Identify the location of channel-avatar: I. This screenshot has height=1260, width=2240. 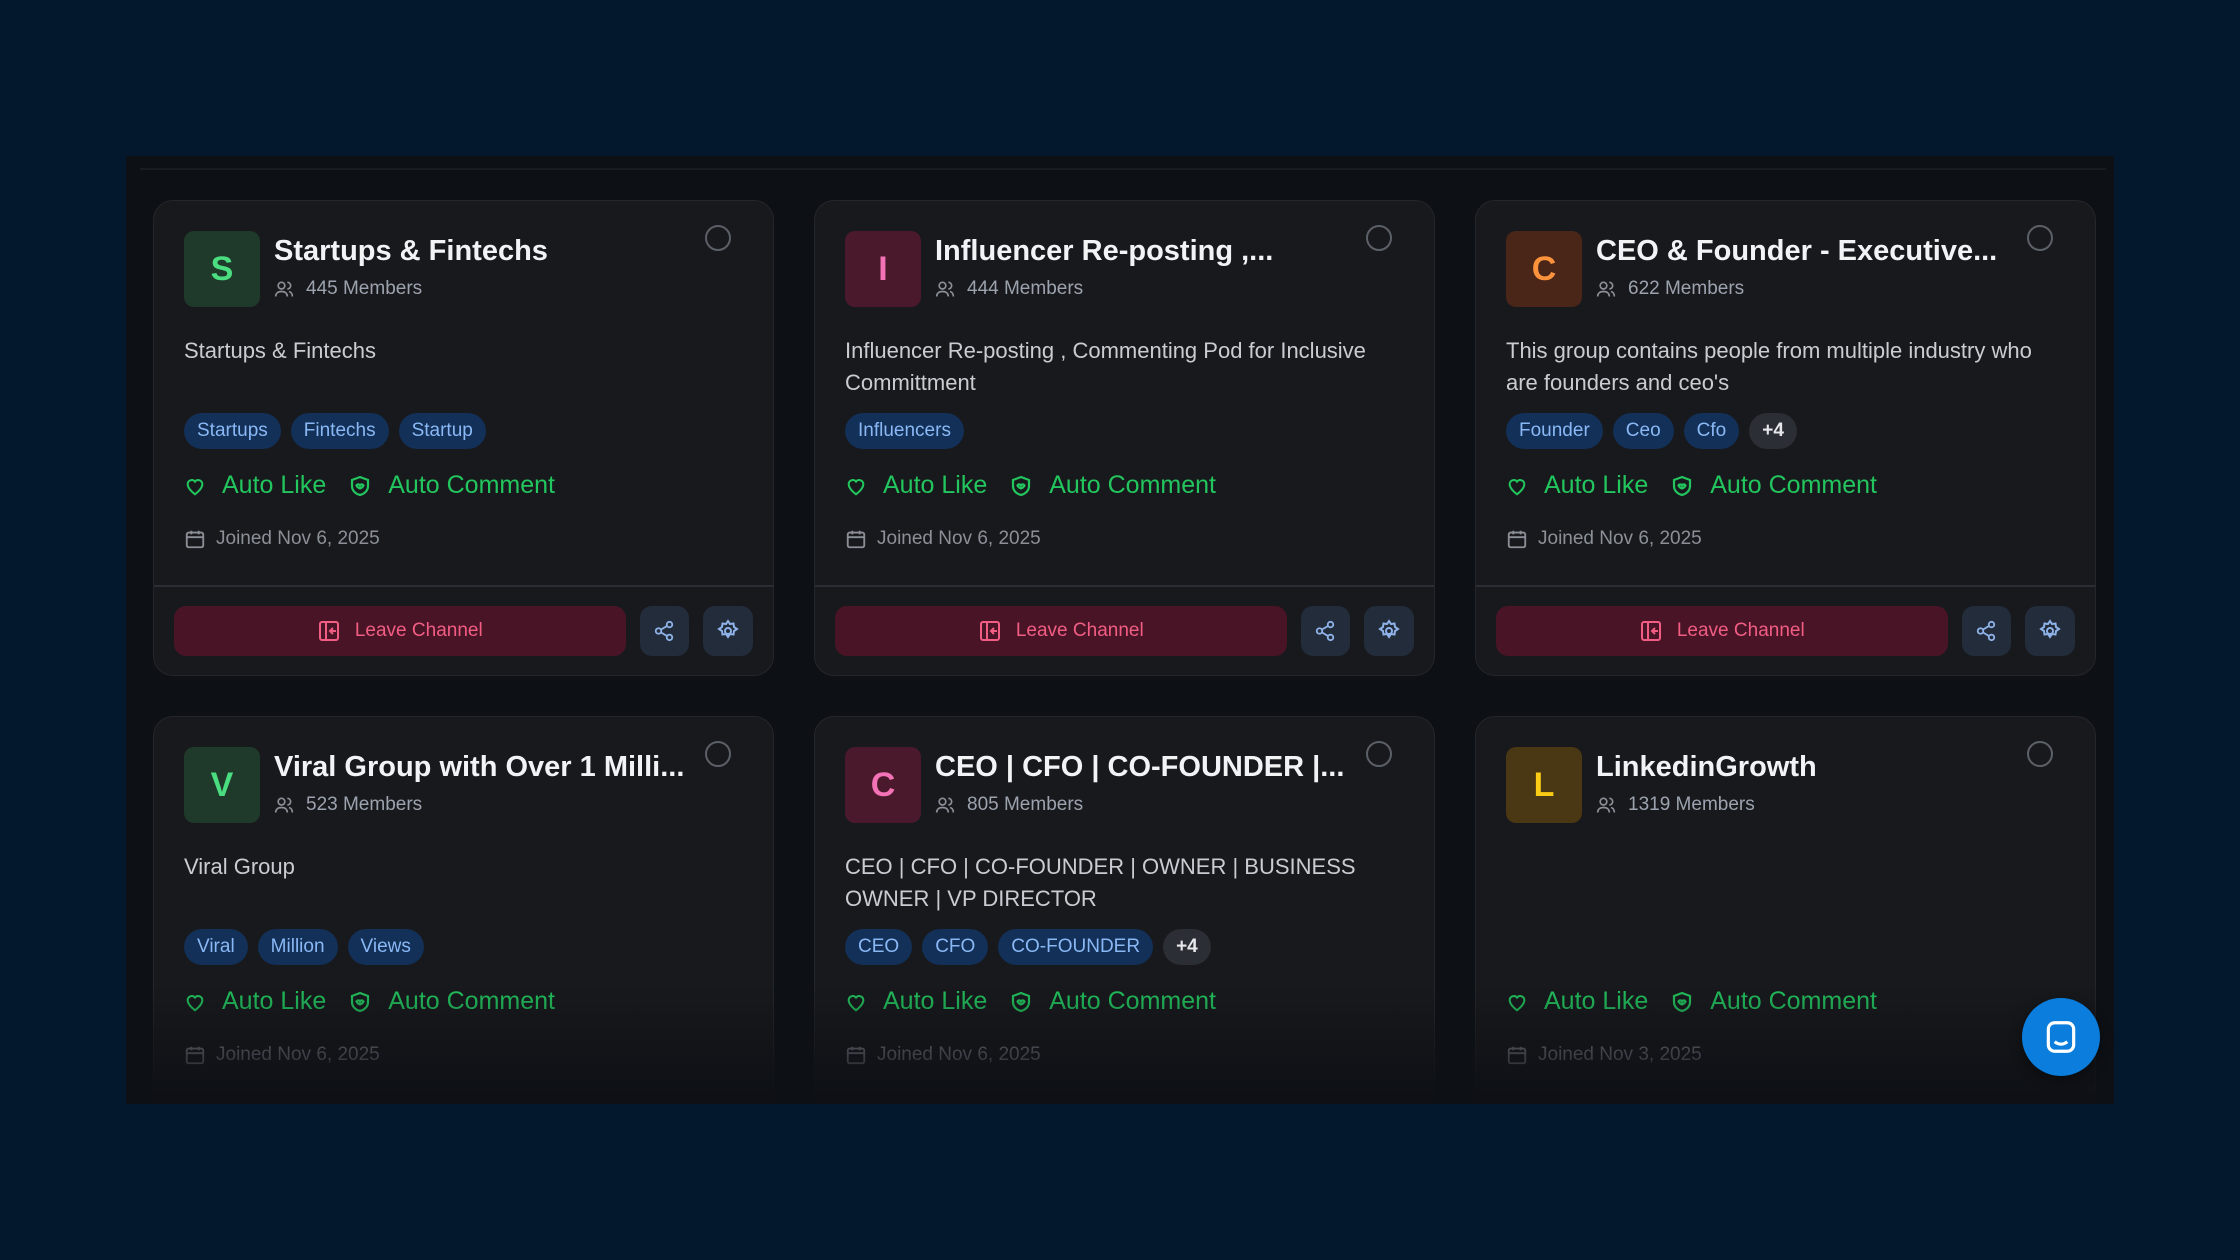
(883, 269).